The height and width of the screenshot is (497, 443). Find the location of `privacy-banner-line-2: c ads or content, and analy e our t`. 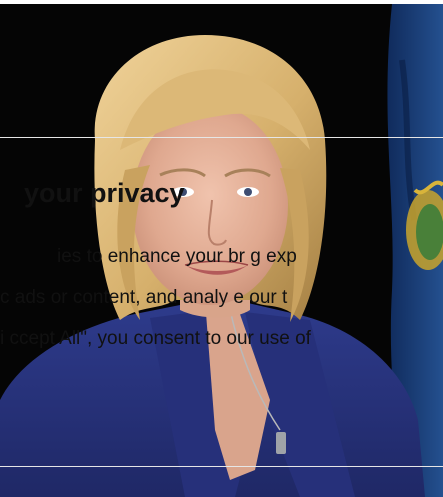

privacy-banner-line-2: c ads or content, and analy e our t is located at coordinates (144, 297).